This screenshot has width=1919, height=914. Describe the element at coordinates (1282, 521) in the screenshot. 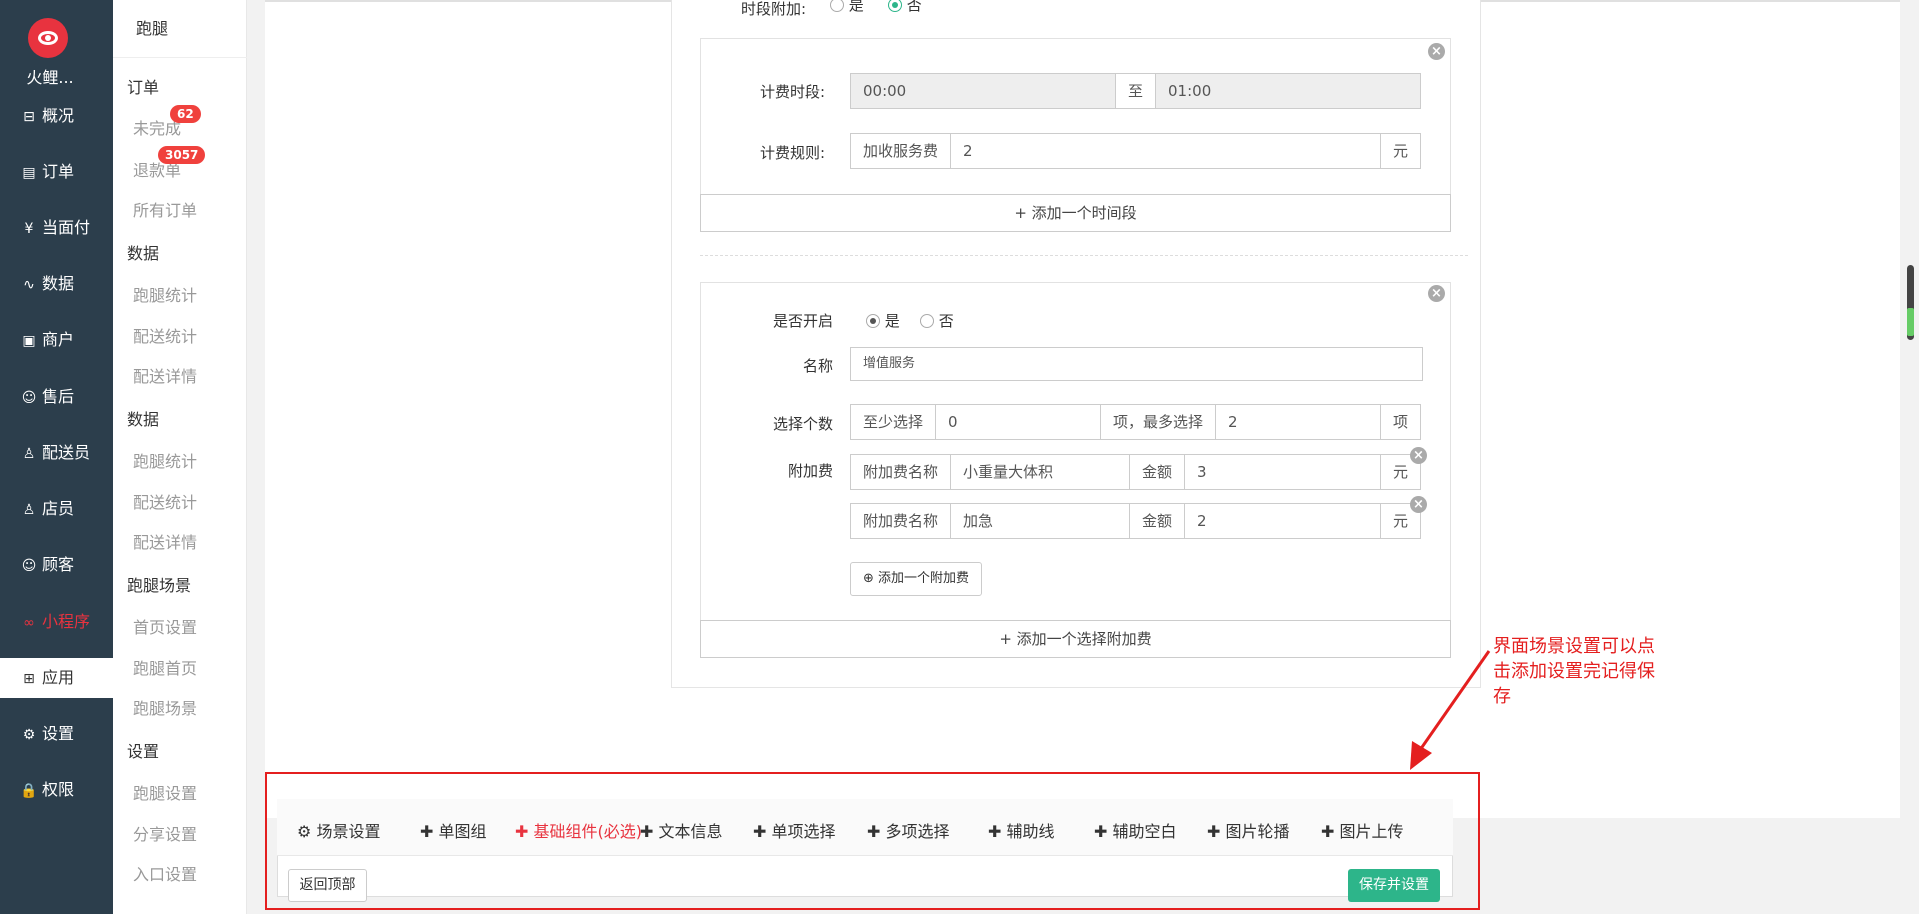

I see `fee-amount-field: 2` at that location.